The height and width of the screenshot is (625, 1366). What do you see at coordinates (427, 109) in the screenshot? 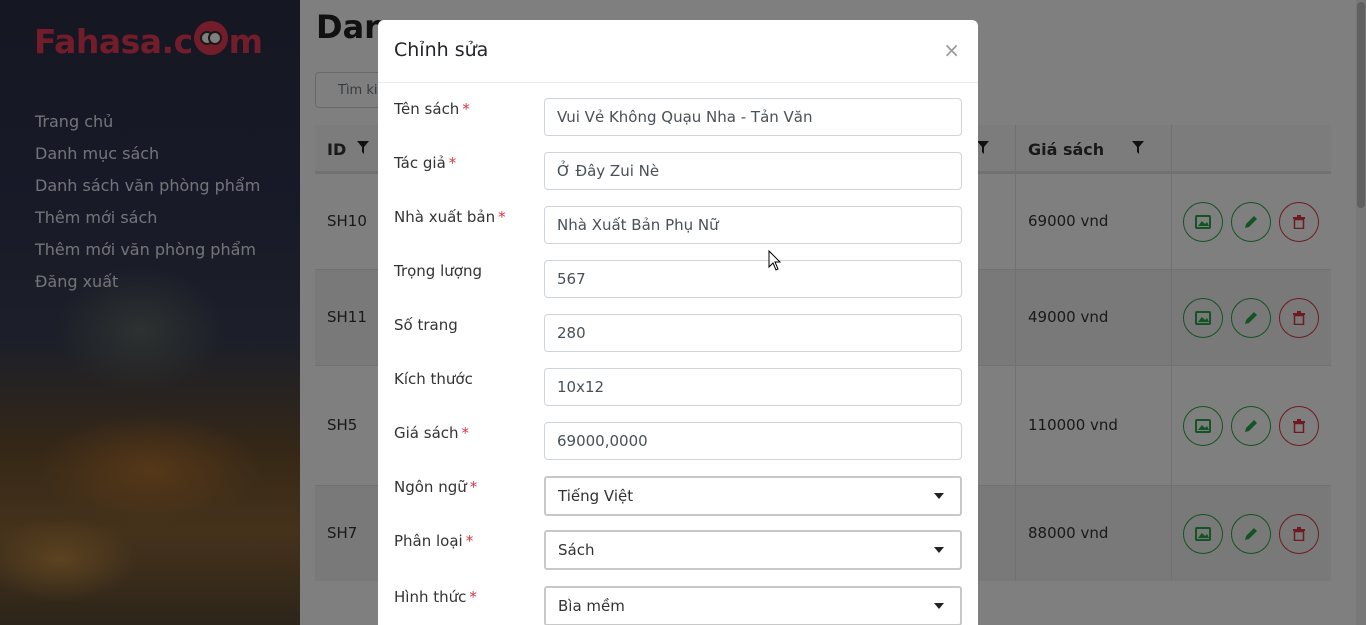
I see `field-label-text: Tên sách` at bounding box center [427, 109].